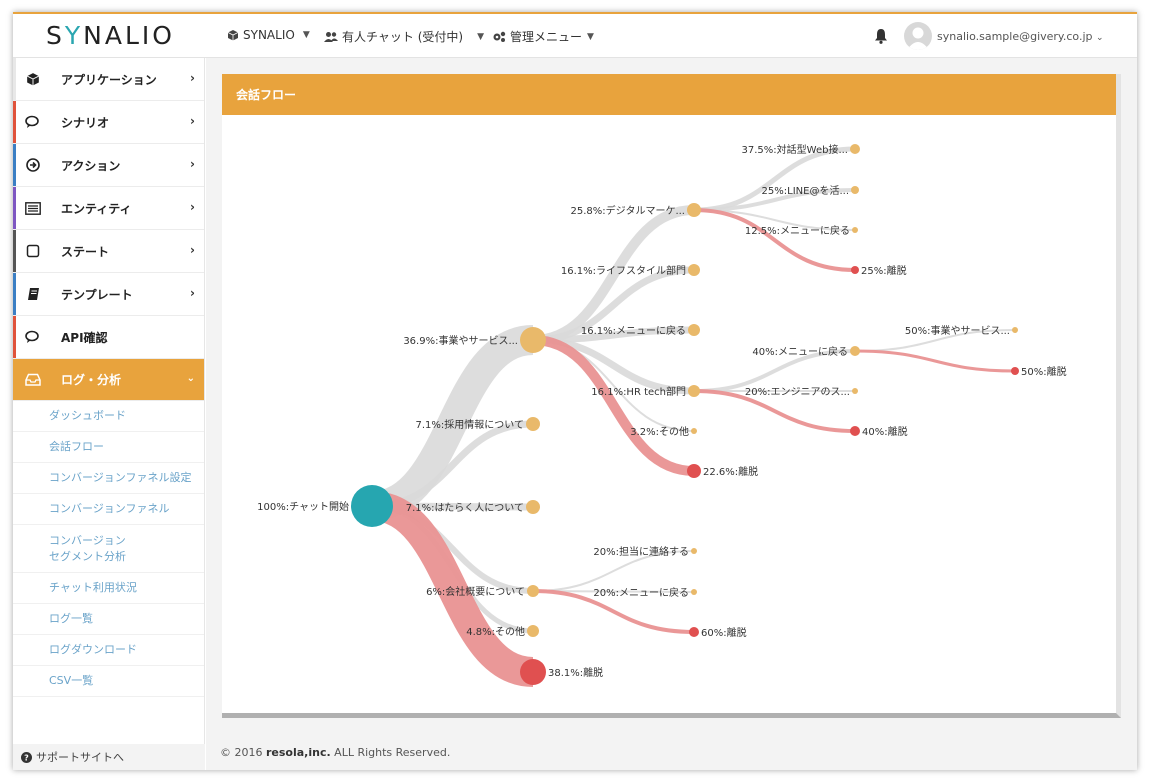 The image size is (1150, 782). Describe the element at coordinates (623, 270) in the screenshot. I see `flow-node-label: 16.1%:ライフスタイル部門` at that location.